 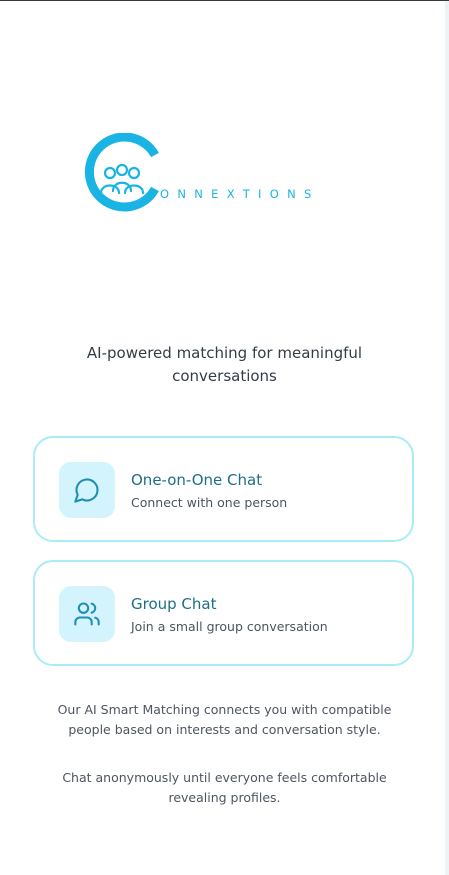 What do you see at coordinates (87, 490) in the screenshot?
I see `message-circle-icon` at bounding box center [87, 490].